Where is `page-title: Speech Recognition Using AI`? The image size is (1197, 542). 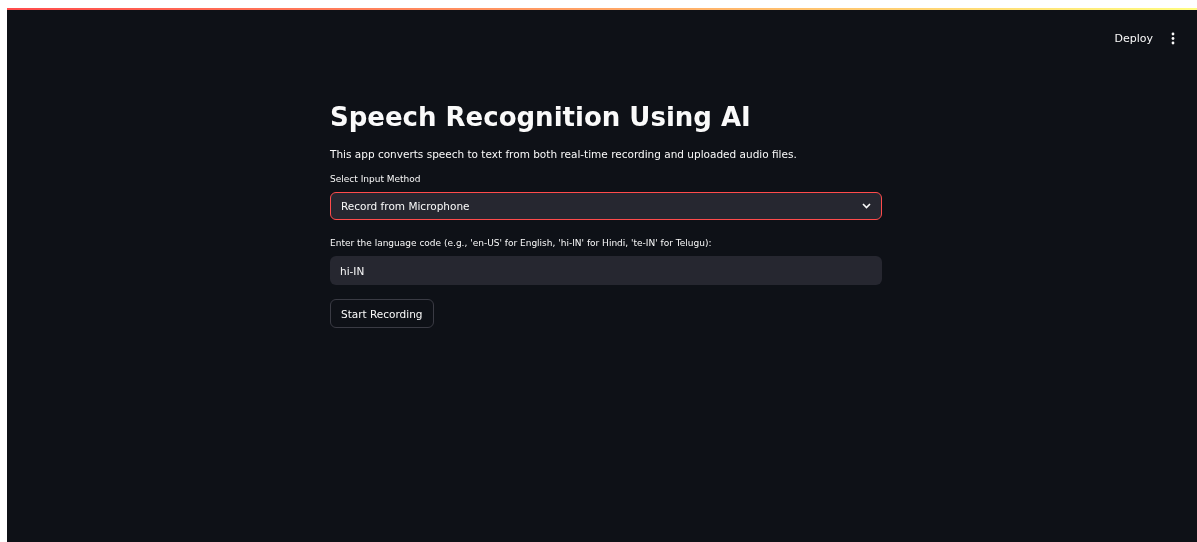
page-title: Speech Recognition Using AI is located at coordinates (541, 117).